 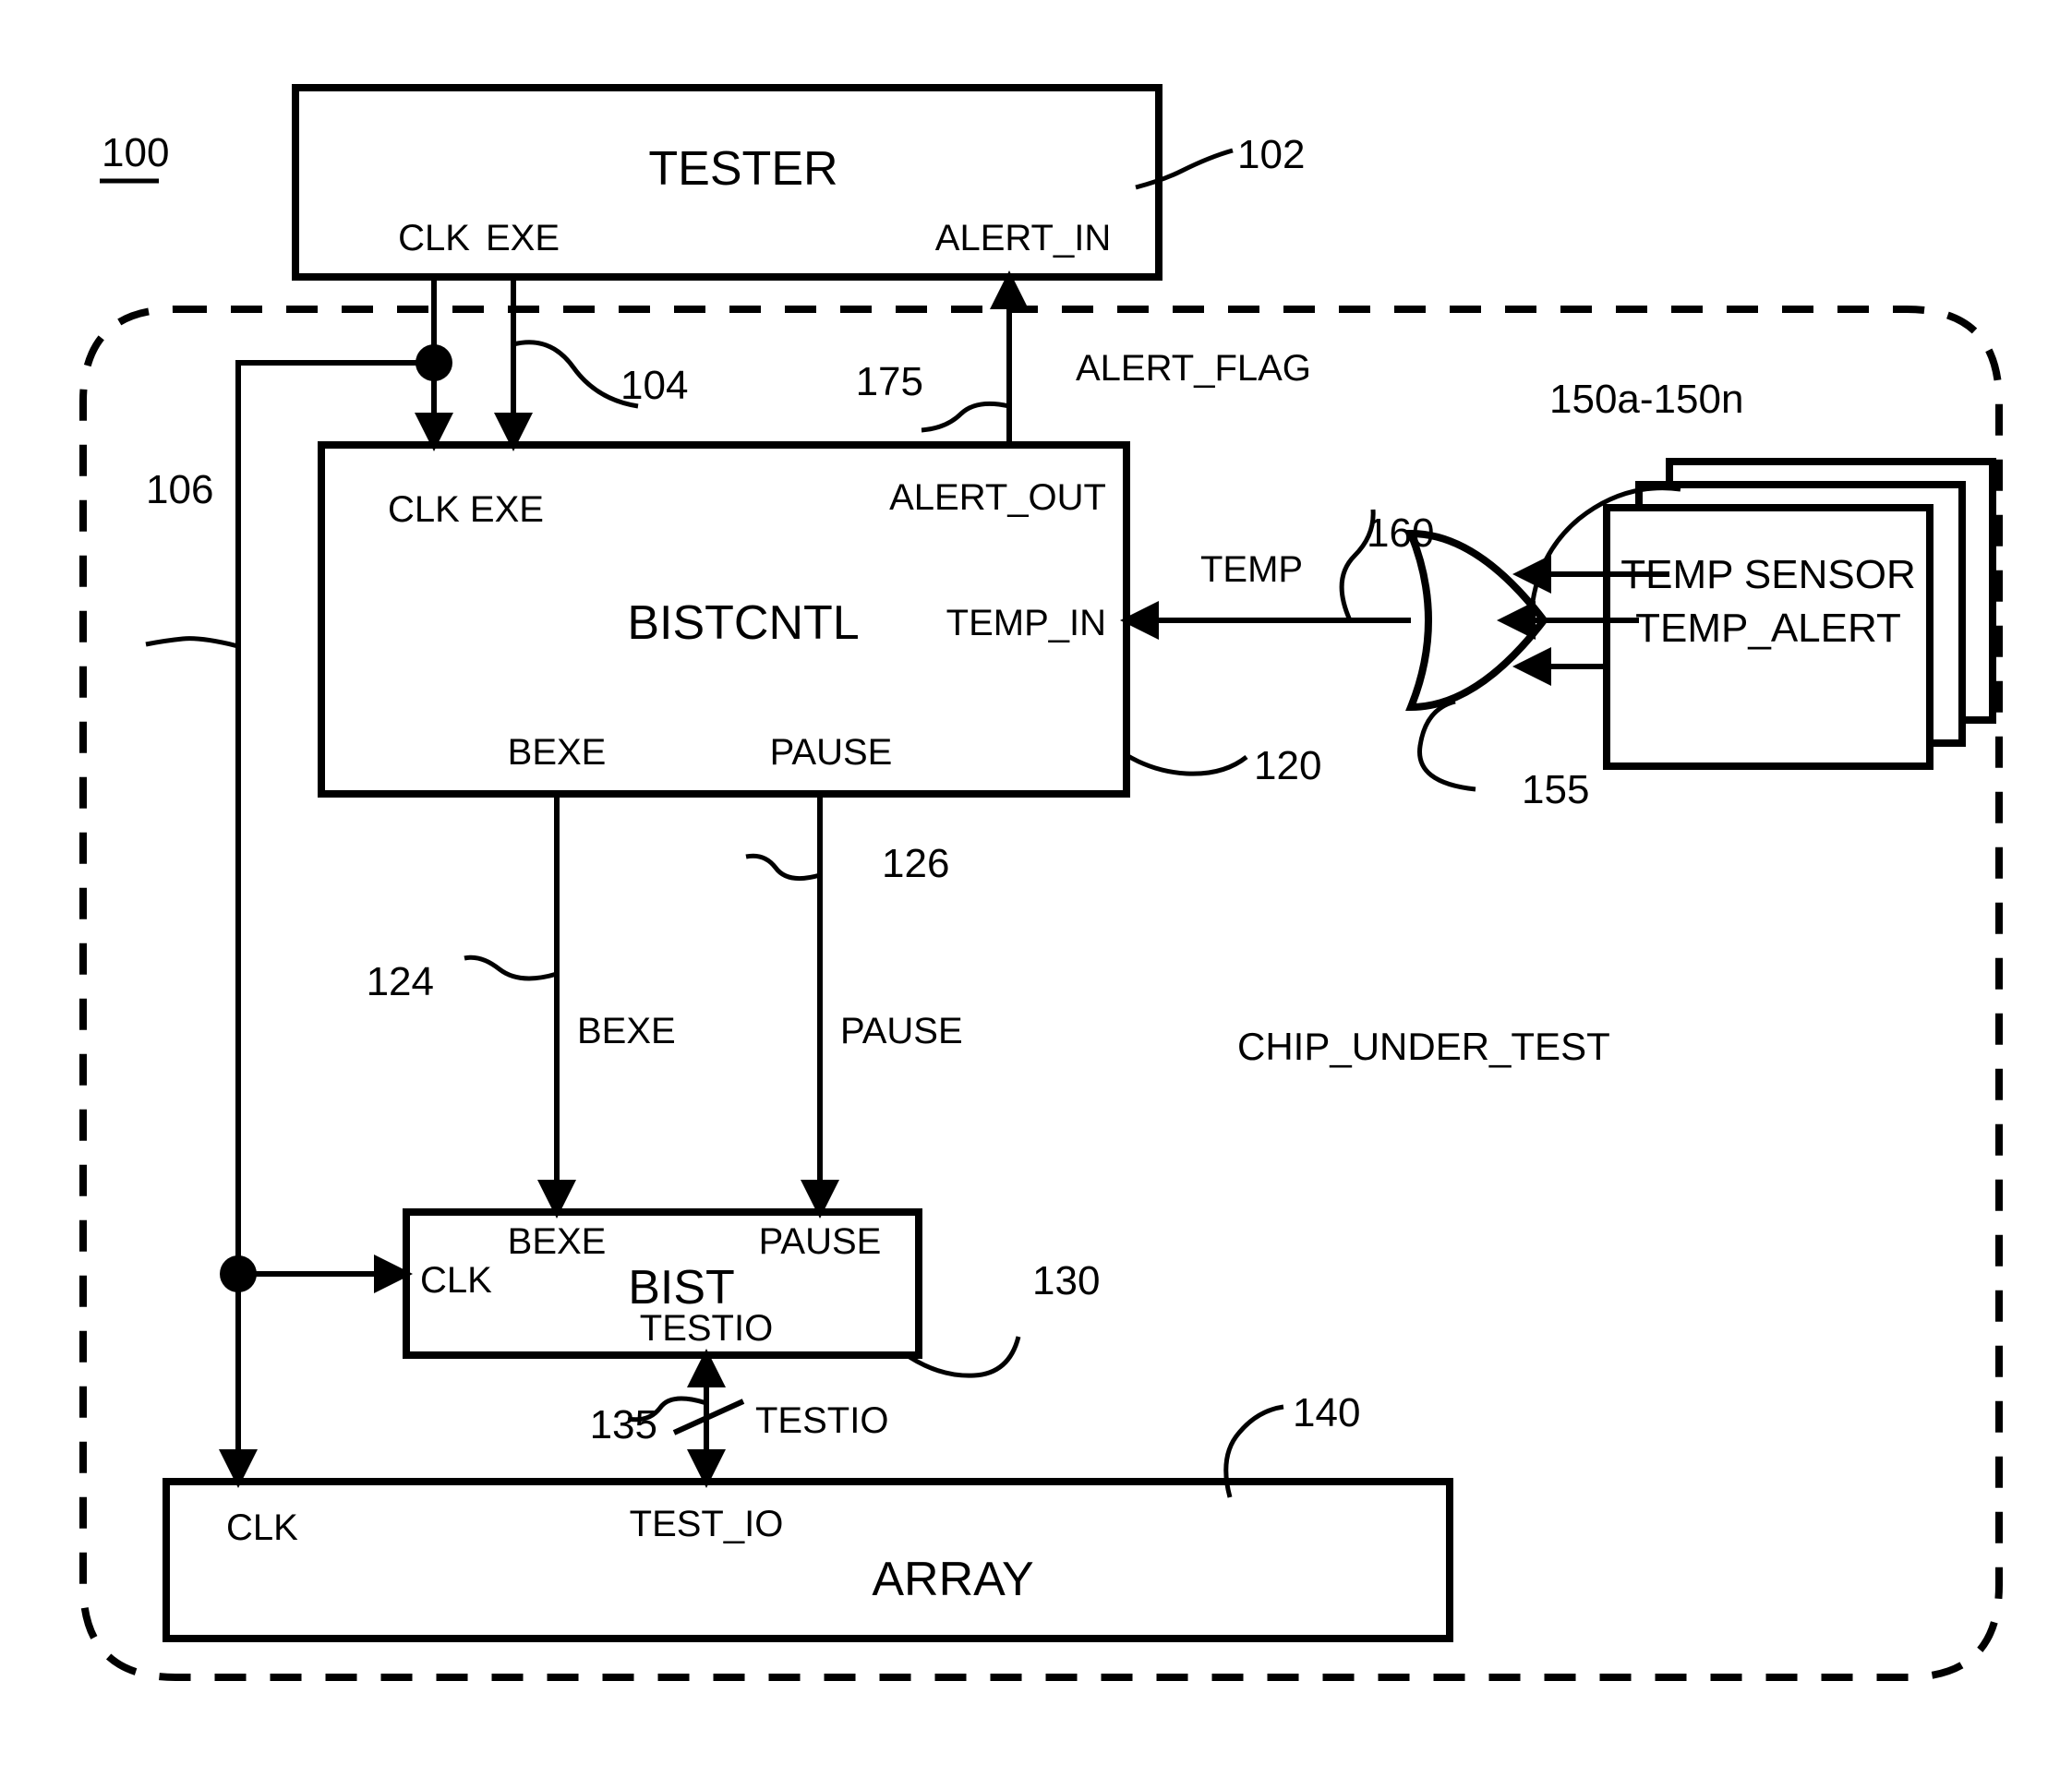 What do you see at coordinates (1767, 574) in the screenshot?
I see `temp-sensor-label-line1: TEMP SENSOR` at bounding box center [1767, 574].